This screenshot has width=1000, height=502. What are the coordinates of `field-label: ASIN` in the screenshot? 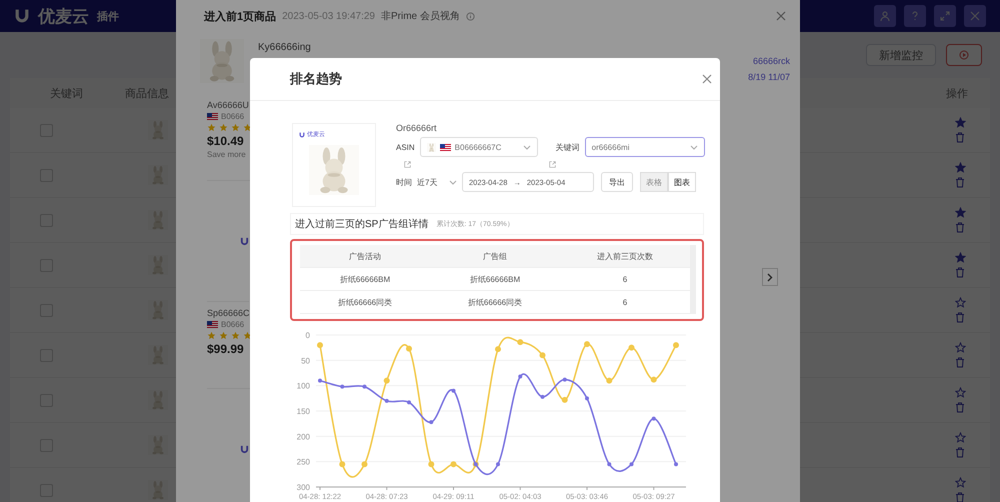 It's located at (405, 147).